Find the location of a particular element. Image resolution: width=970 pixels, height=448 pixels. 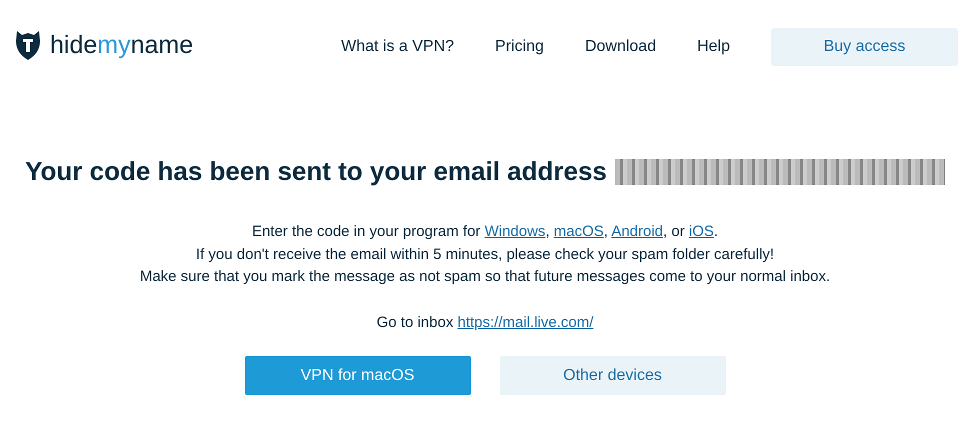

inbox-text: Go to inbox https://mail.live.com/ is located at coordinates (485, 322).